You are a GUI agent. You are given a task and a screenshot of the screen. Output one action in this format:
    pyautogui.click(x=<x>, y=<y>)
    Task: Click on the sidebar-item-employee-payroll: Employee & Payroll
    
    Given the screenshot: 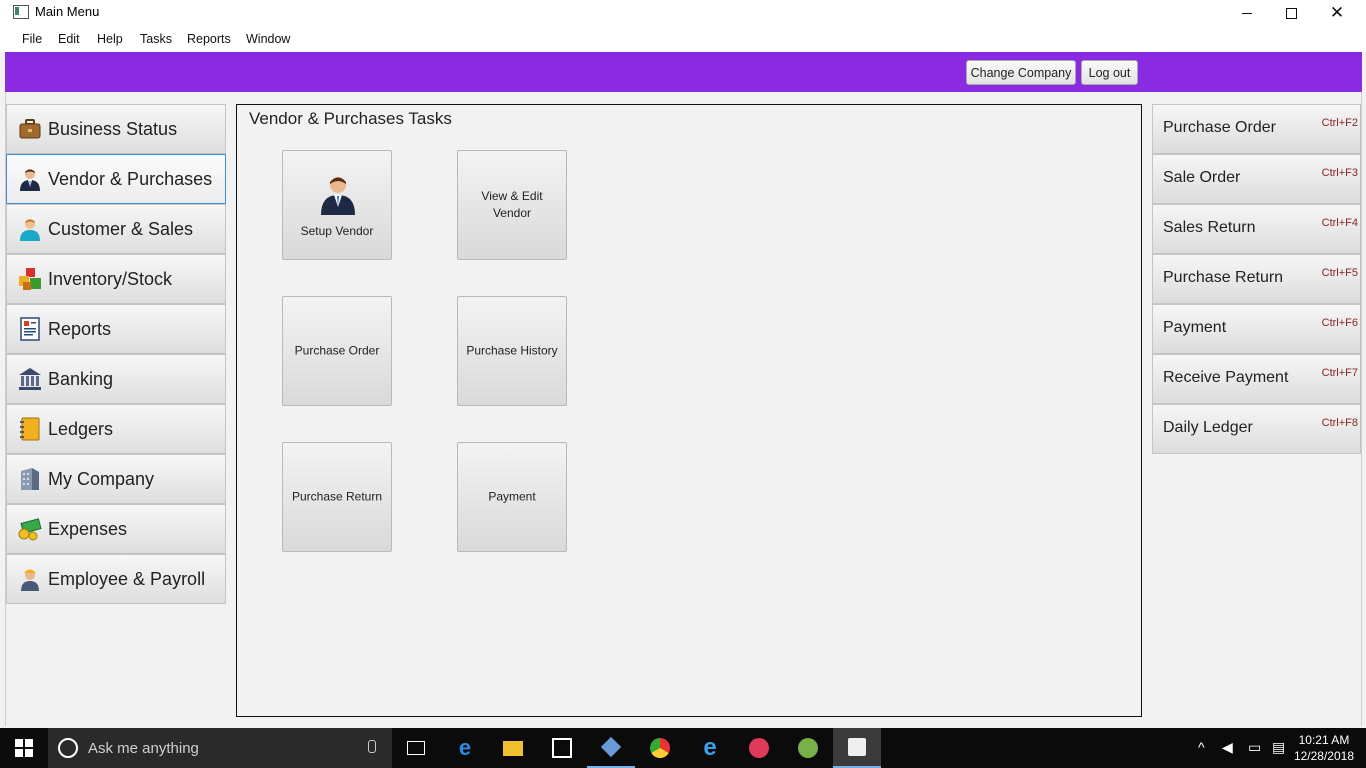 What is the action you would take?
    pyautogui.click(x=116, y=579)
    